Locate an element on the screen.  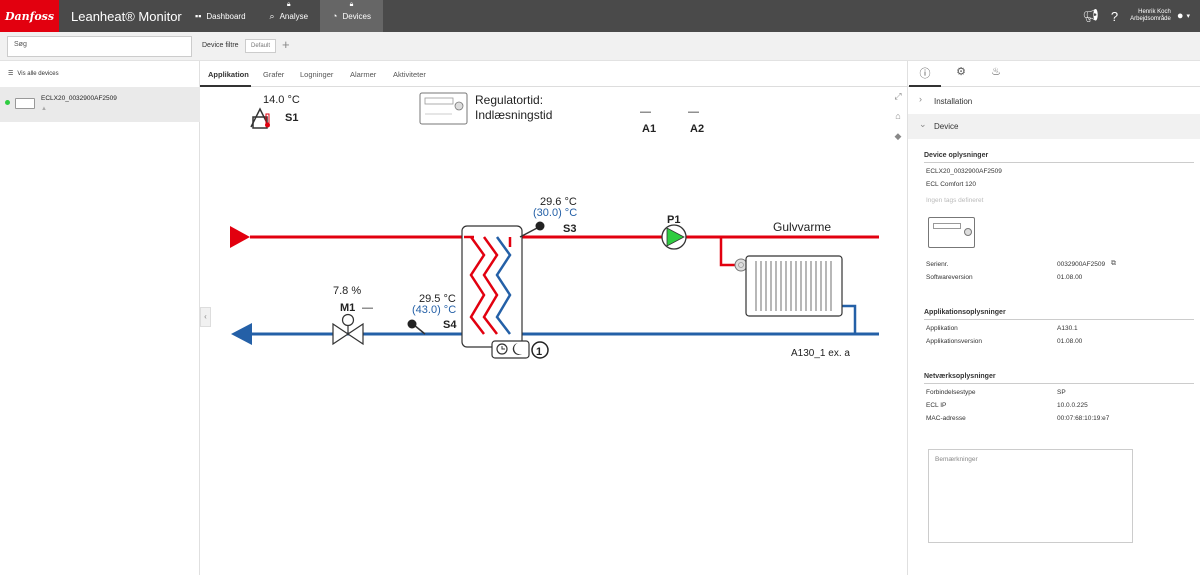
filter-chip-default: Default is located at coordinates (261, 46).